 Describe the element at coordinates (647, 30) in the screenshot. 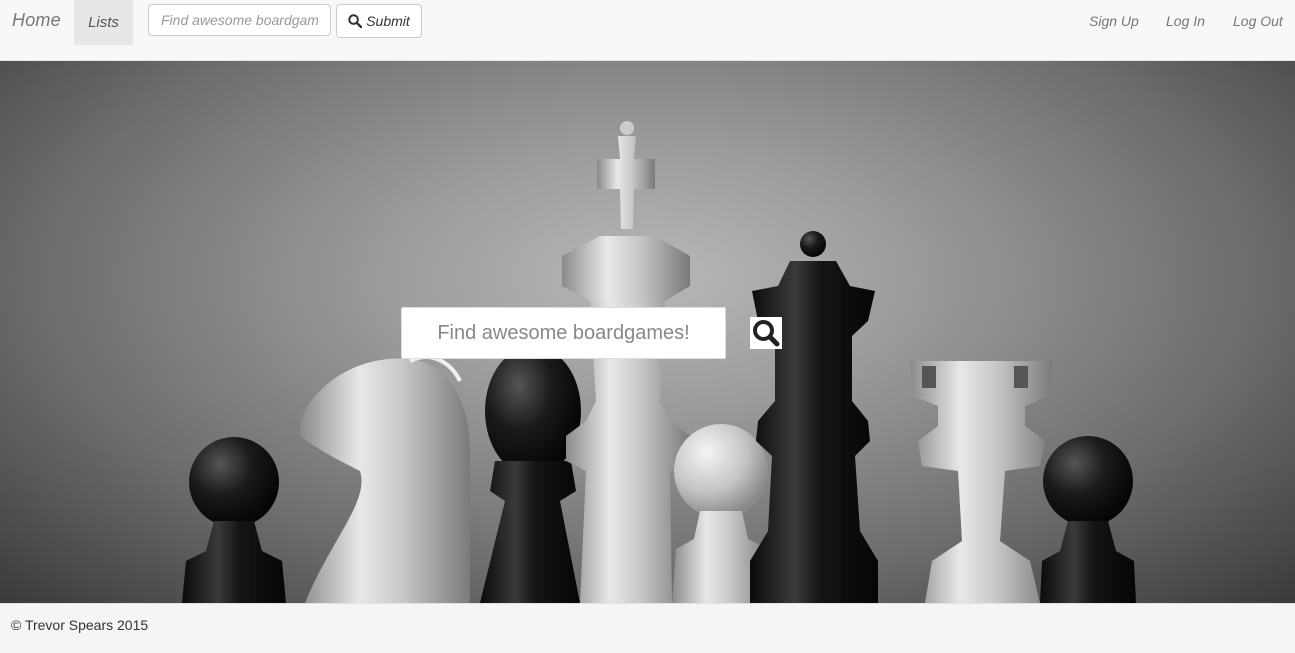

I see `navbar: Home Lists Submit Sign Up Log In Log Out` at that location.